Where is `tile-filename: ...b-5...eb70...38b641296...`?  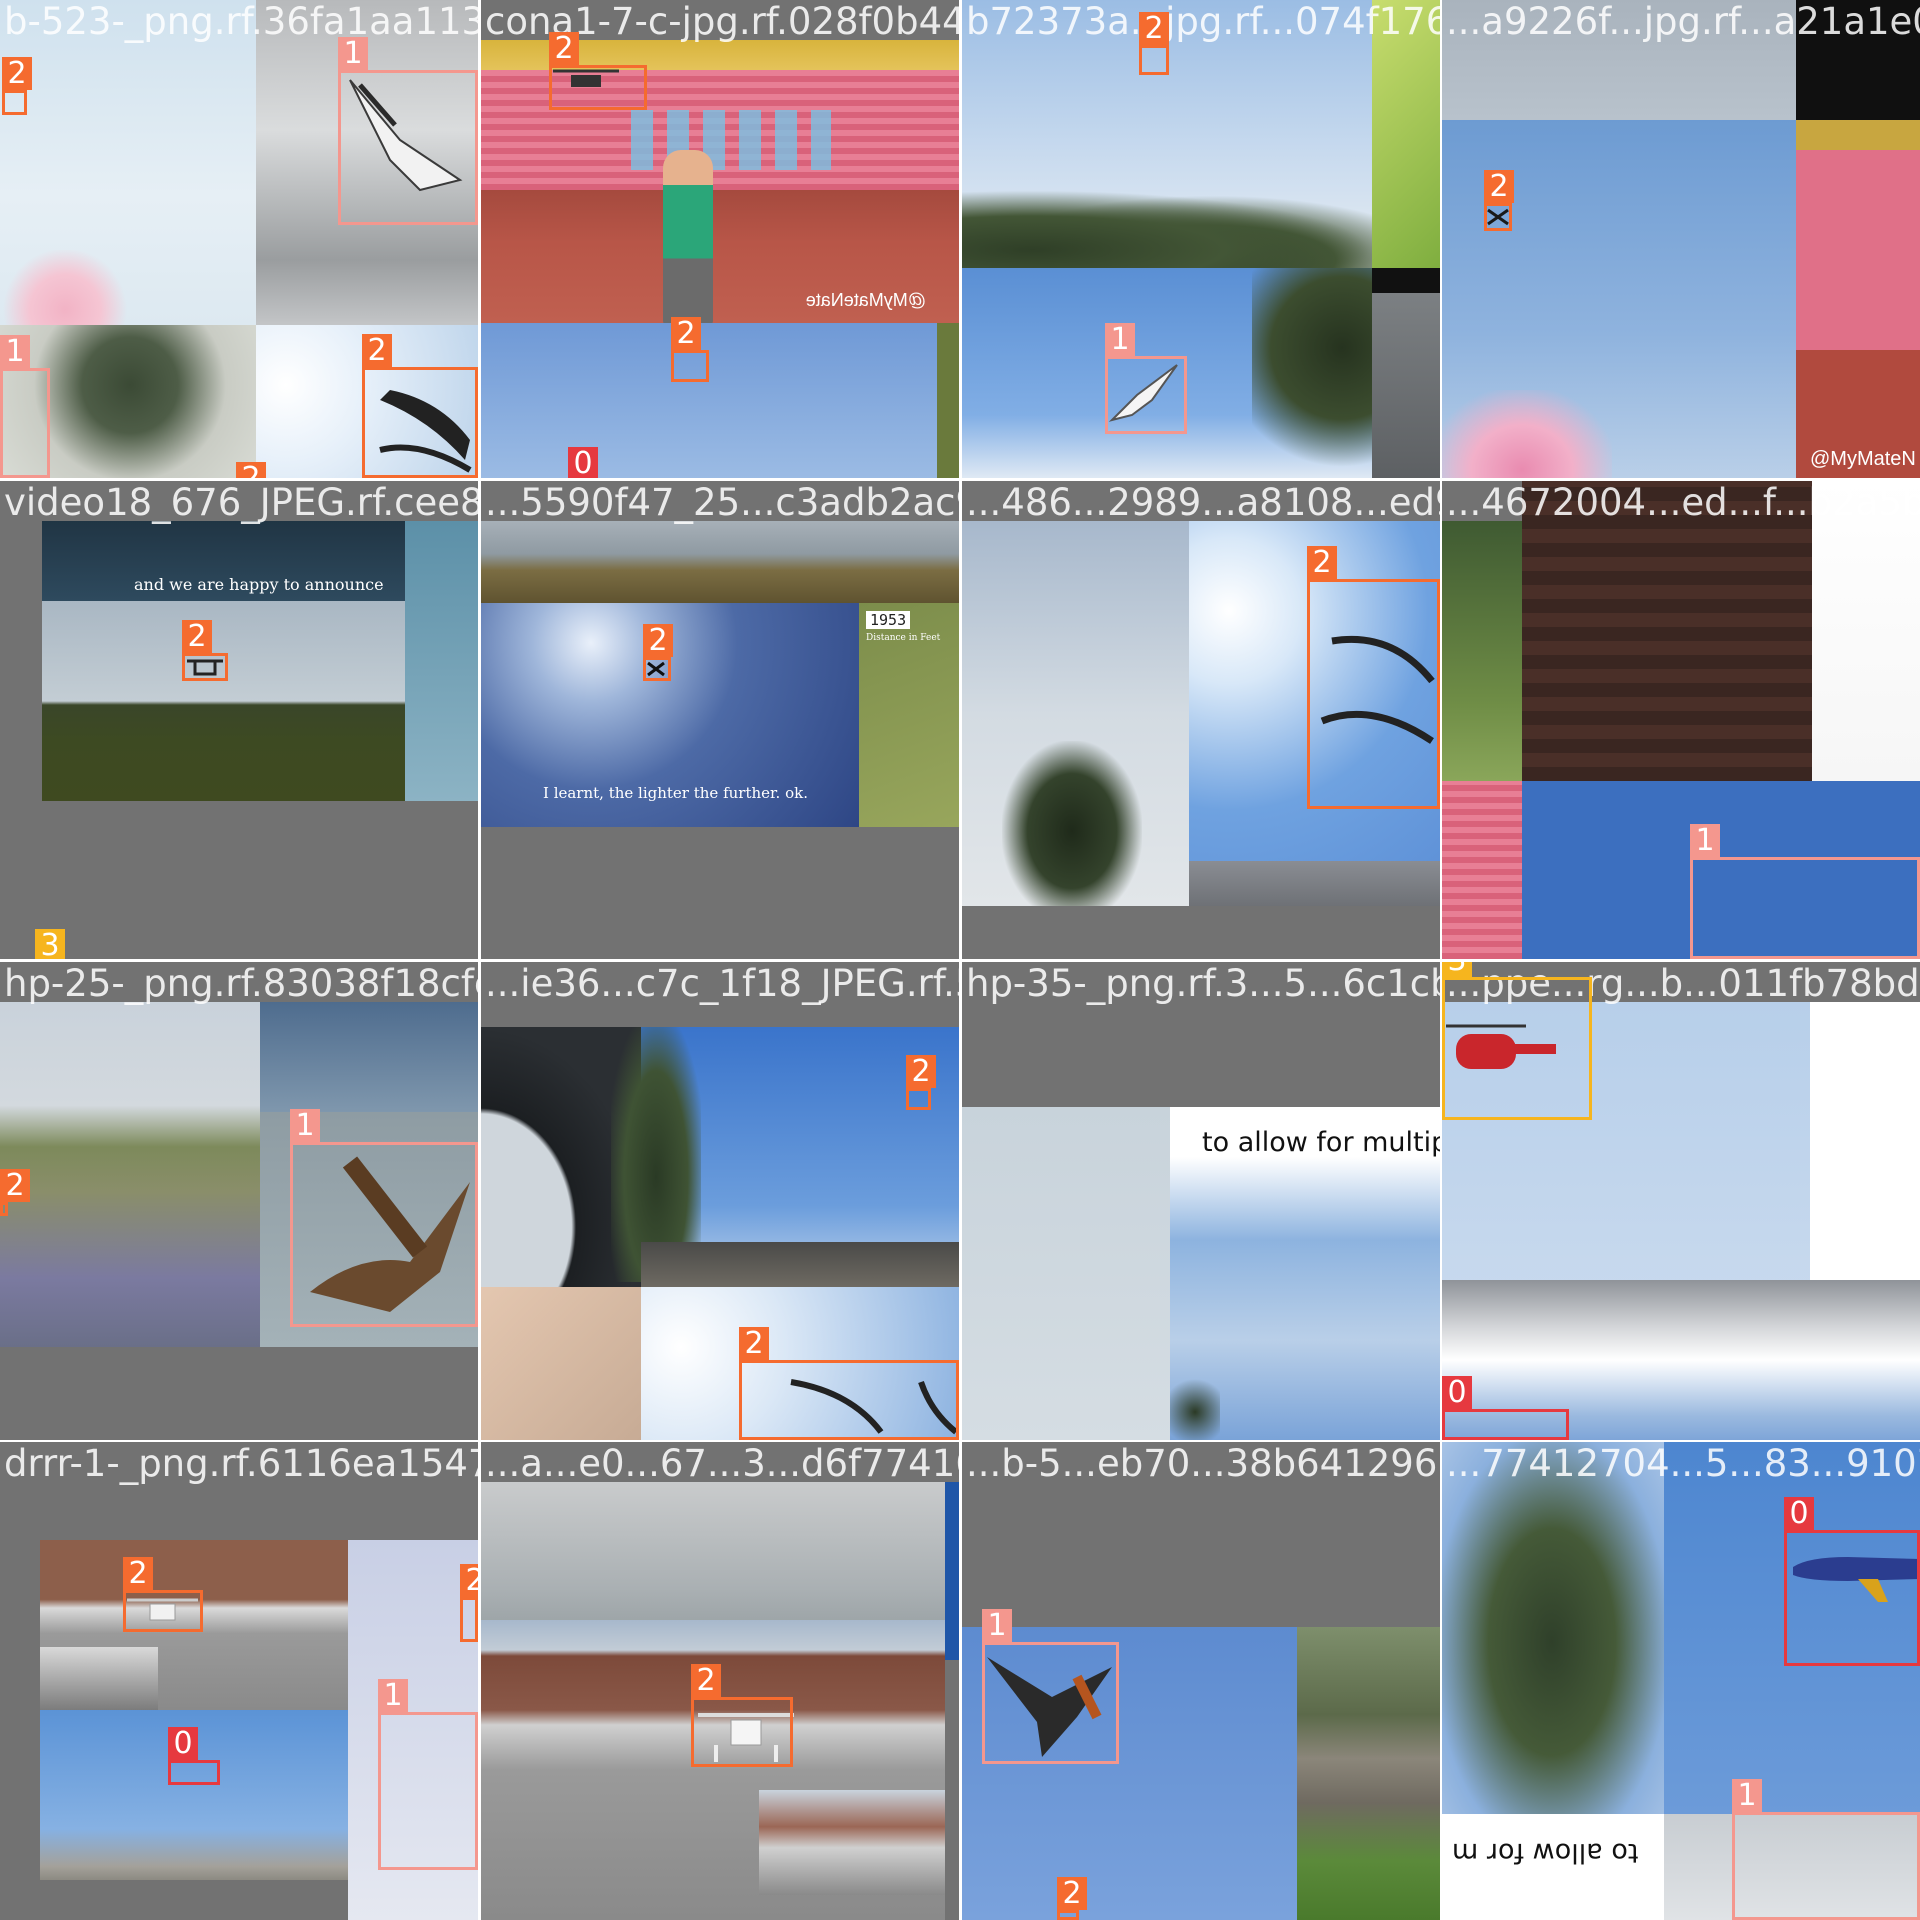 tile-filename: ...b-5...eb70...38b641296... is located at coordinates (1203, 1463).